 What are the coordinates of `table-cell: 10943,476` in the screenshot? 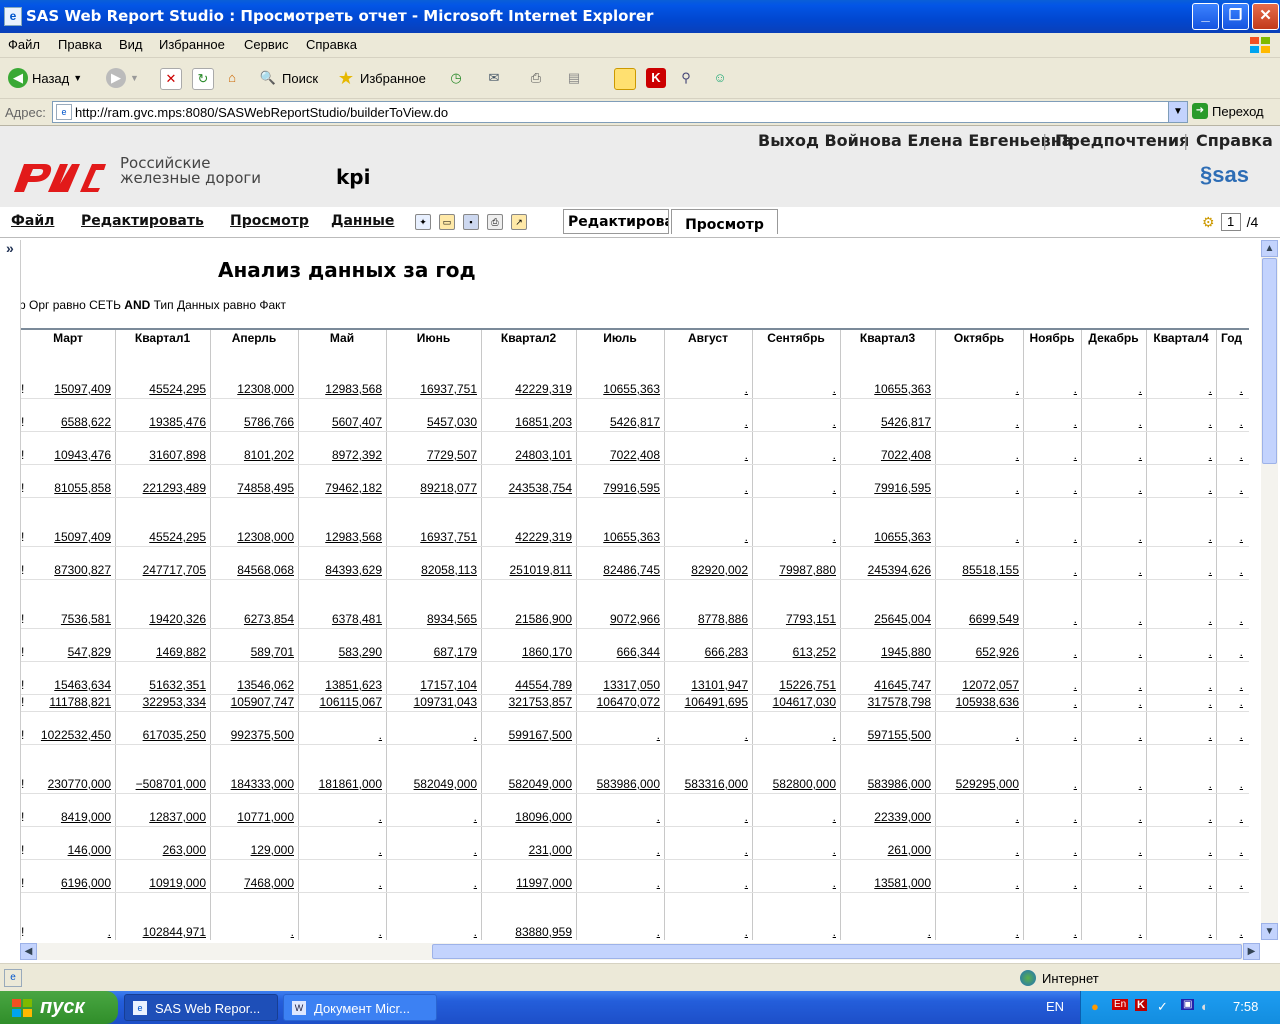 It's located at (66, 455).